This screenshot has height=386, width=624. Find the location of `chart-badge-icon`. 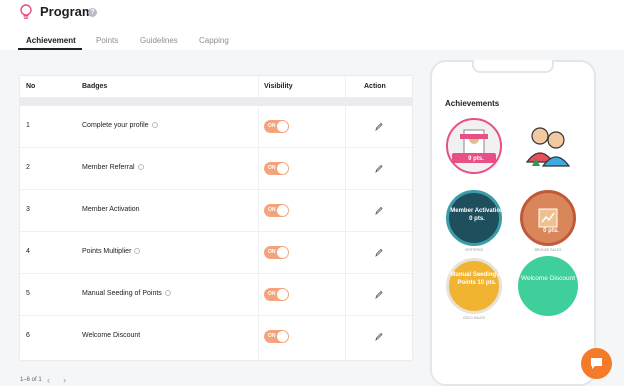

chart-badge-icon is located at coordinates (548, 218).